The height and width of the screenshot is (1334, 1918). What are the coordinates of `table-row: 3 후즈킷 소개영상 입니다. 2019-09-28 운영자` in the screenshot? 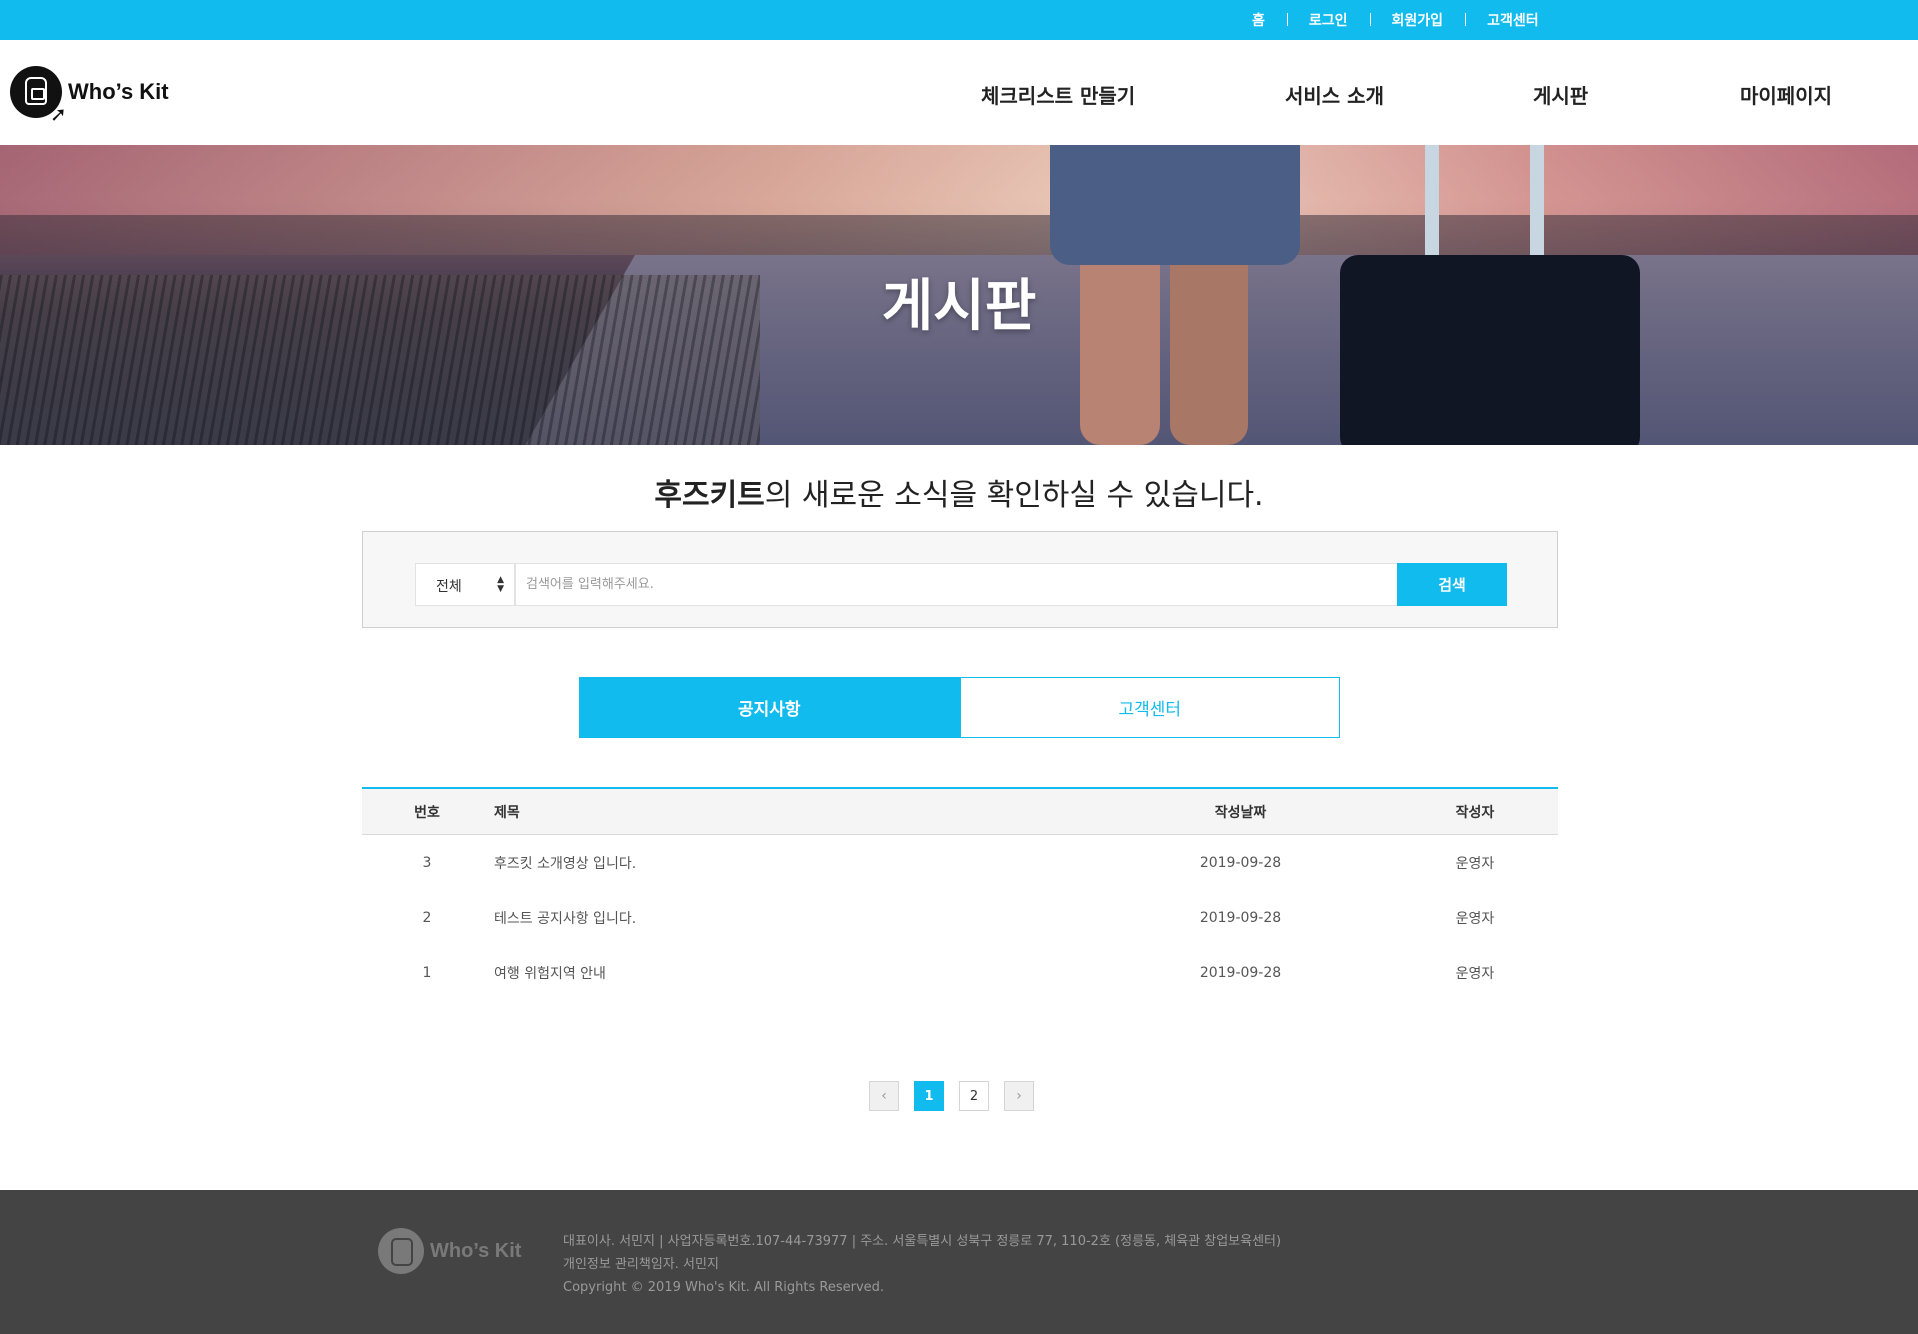 It's located at (960, 862).